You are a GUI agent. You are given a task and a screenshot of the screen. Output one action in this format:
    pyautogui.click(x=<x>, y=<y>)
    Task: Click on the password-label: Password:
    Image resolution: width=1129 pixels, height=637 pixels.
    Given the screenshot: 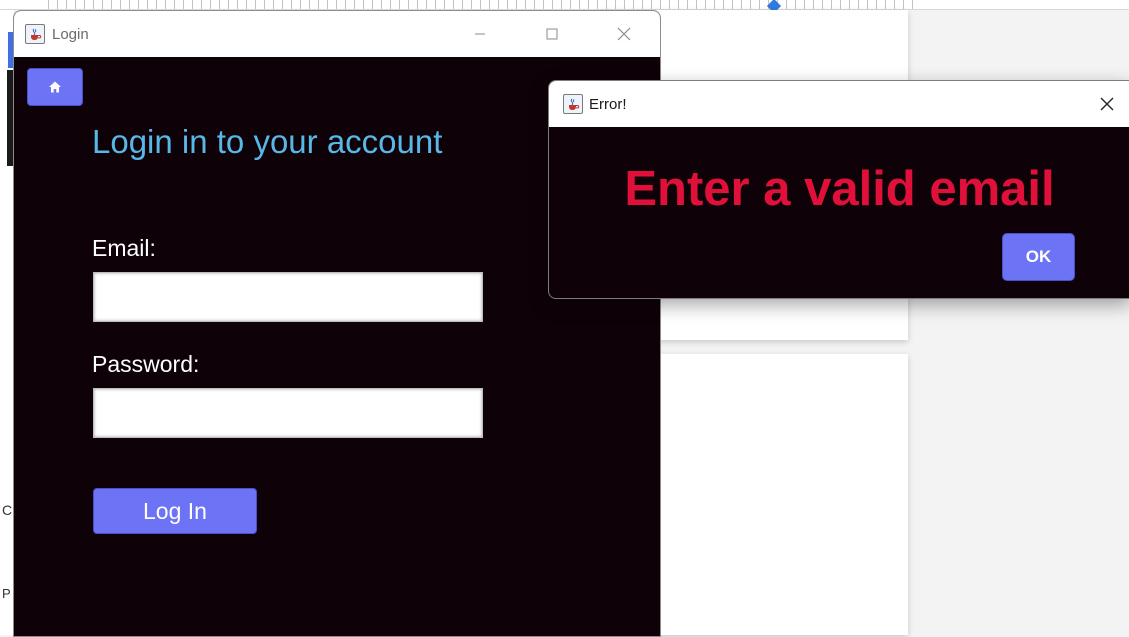 What is the action you would take?
    pyautogui.click(x=146, y=364)
    